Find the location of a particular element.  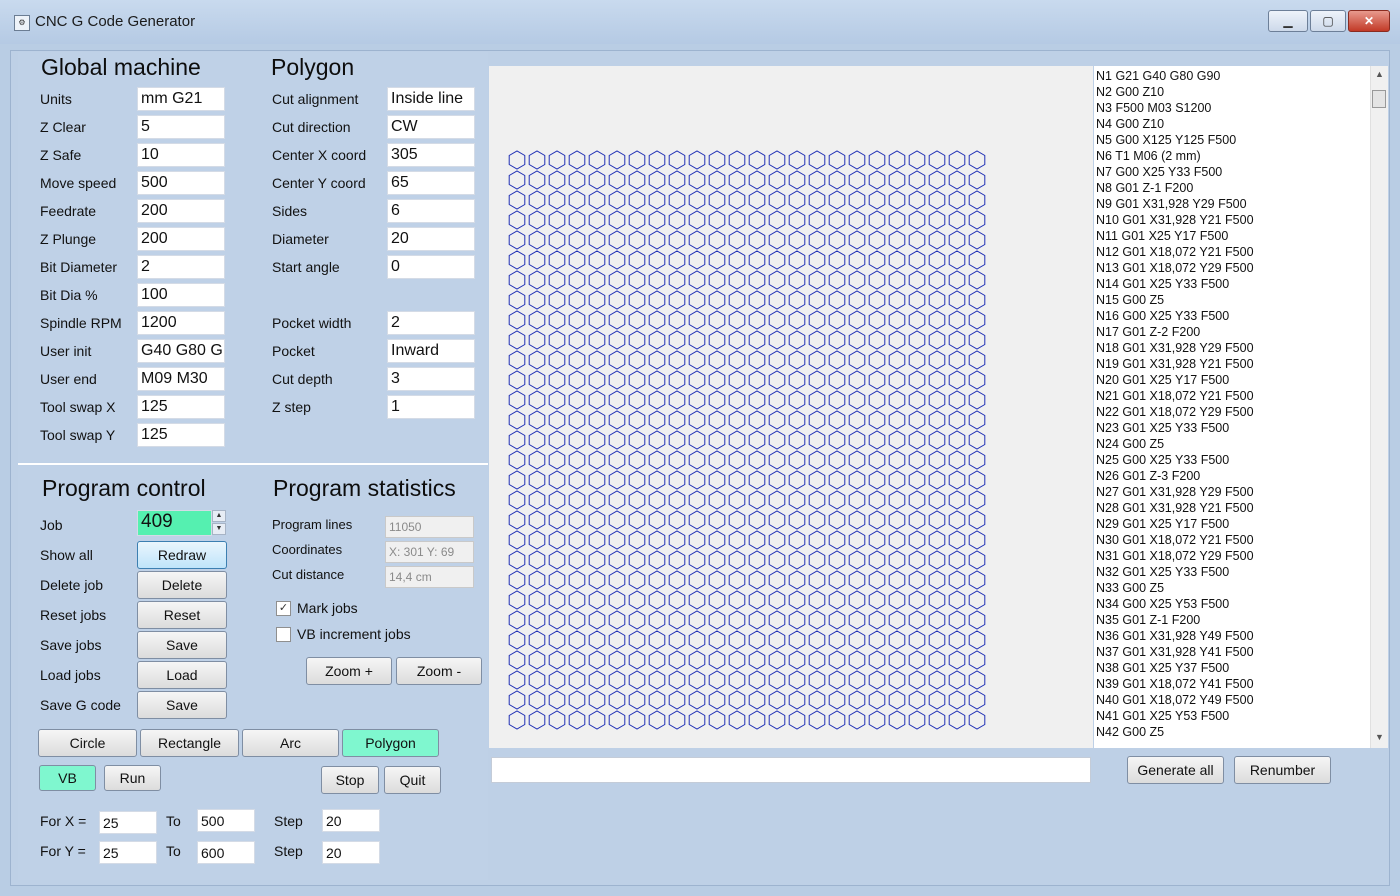

user-init-input: G40 G80 G is located at coordinates (181, 351).